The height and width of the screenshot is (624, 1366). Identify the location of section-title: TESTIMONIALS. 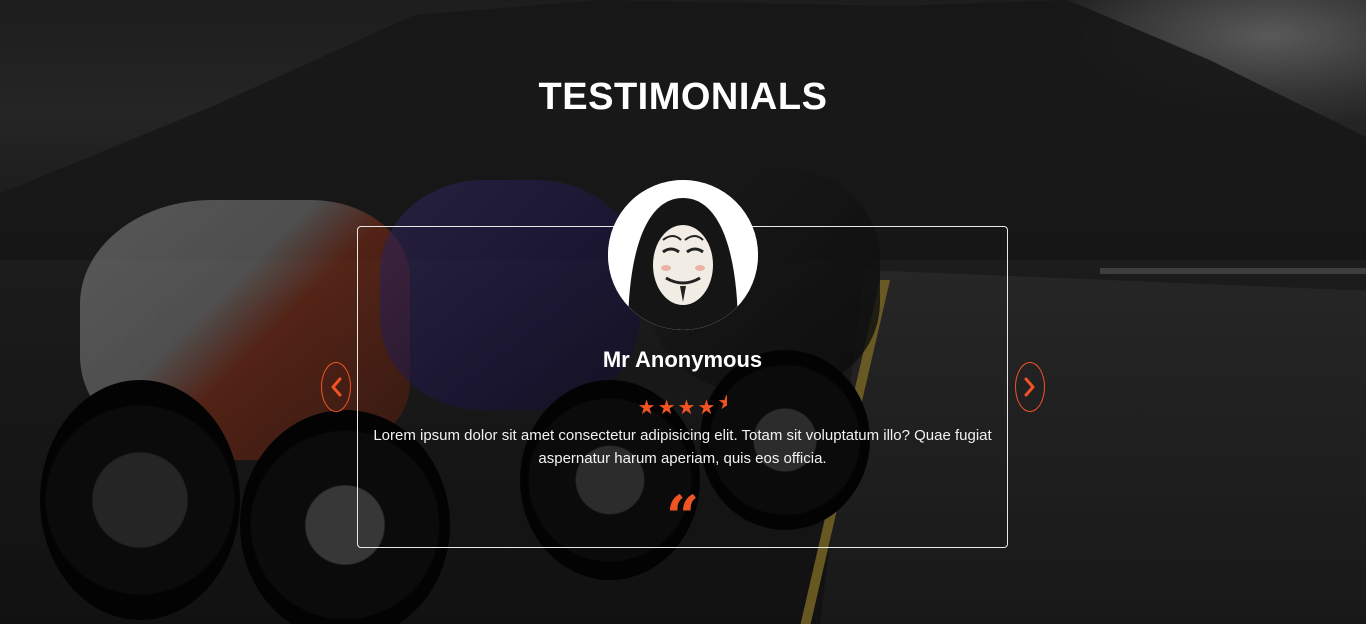
(683, 97).